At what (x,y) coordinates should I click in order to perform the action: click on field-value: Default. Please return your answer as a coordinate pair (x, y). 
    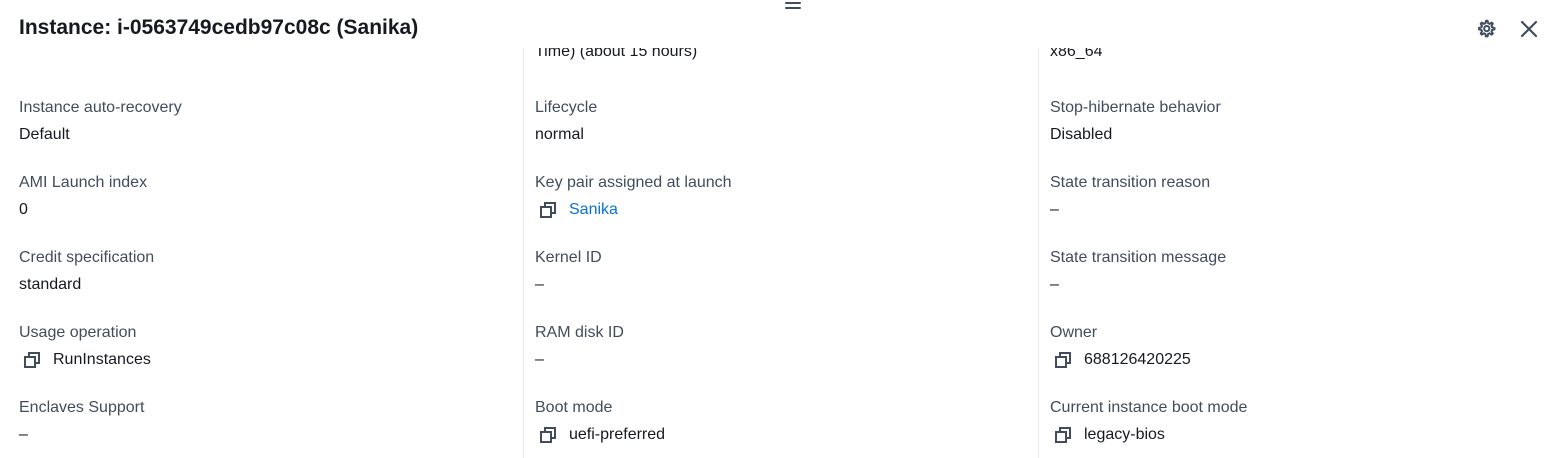
    Looking at the image, I should click on (44, 134).